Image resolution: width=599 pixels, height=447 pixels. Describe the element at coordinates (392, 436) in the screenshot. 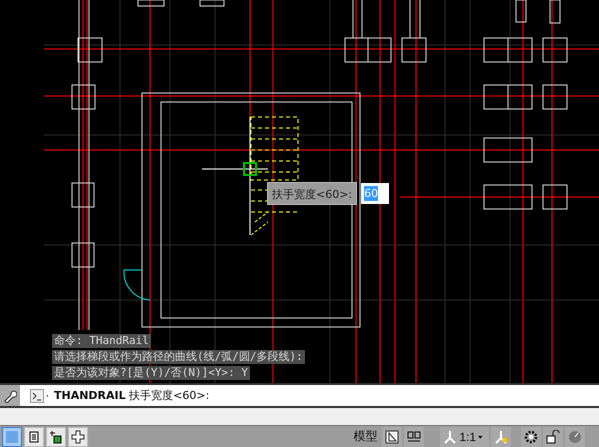

I see `grid-display-button` at that location.